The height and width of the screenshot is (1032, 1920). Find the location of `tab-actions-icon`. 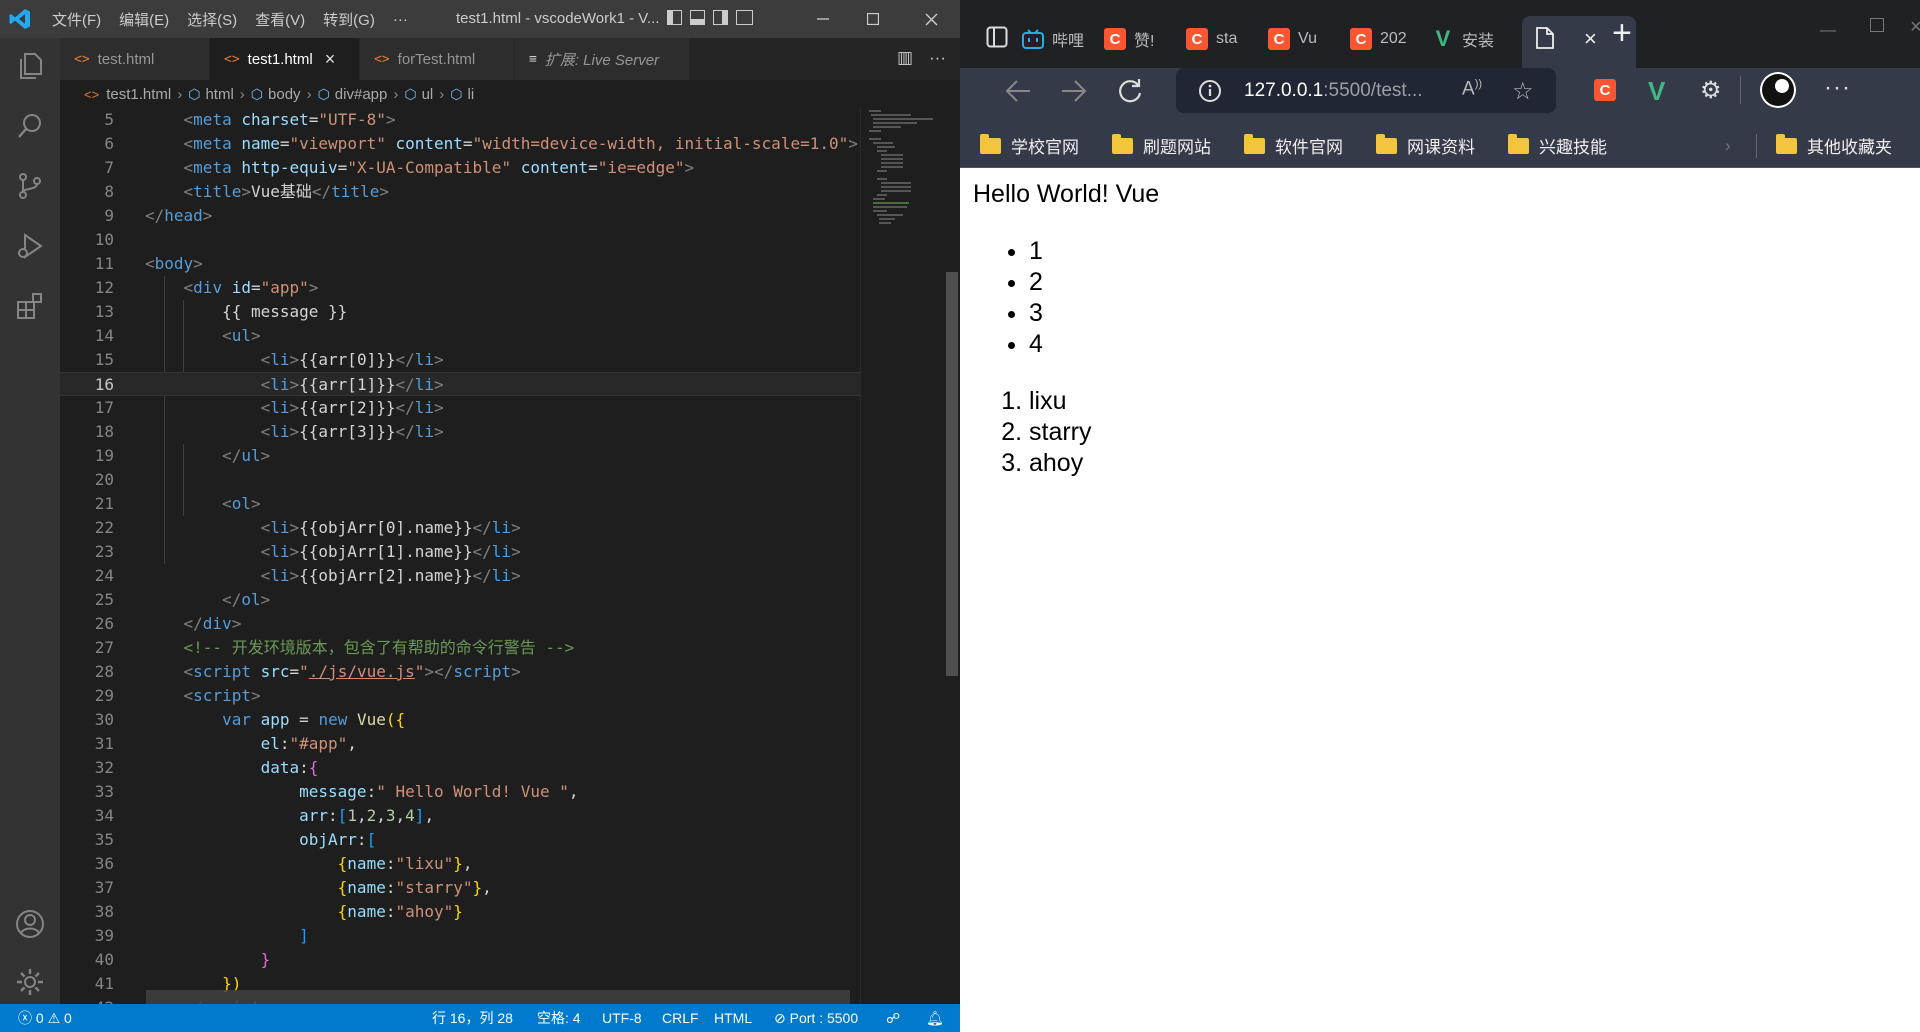

tab-actions-icon is located at coordinates (997, 37).